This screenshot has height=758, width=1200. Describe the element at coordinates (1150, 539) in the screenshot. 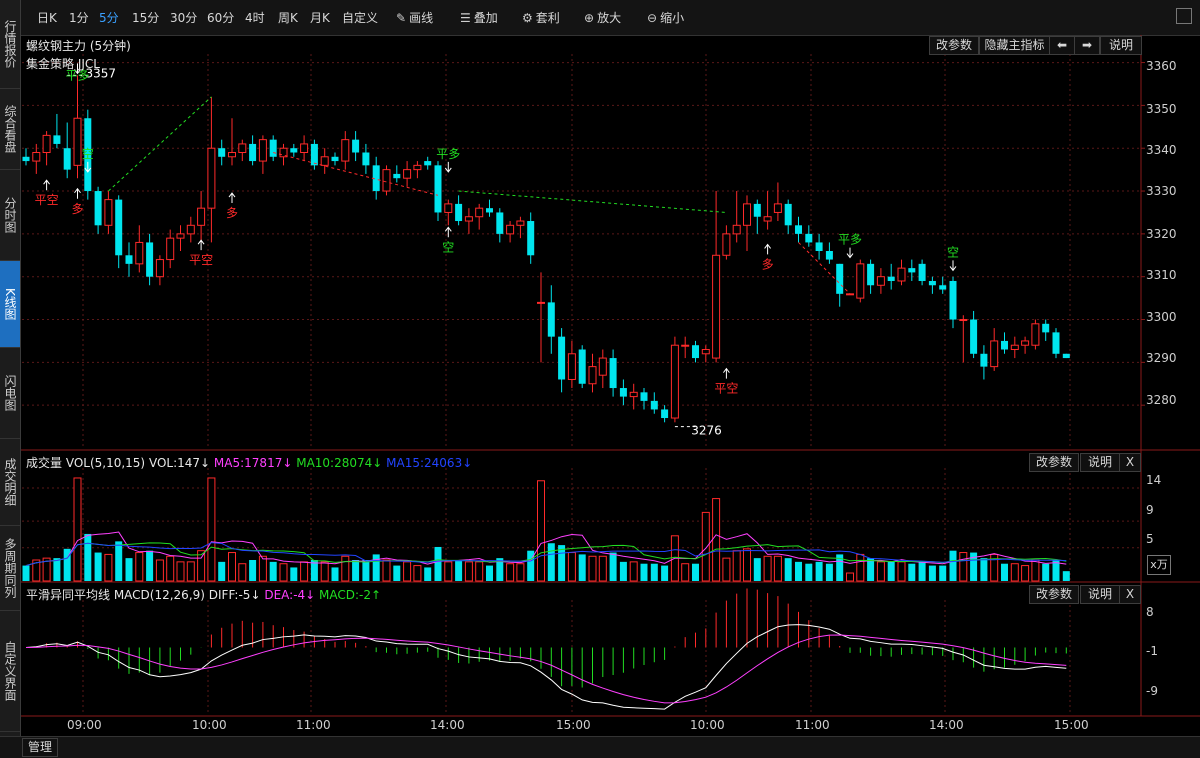

I see `vol-y-tick-label: 5` at that location.